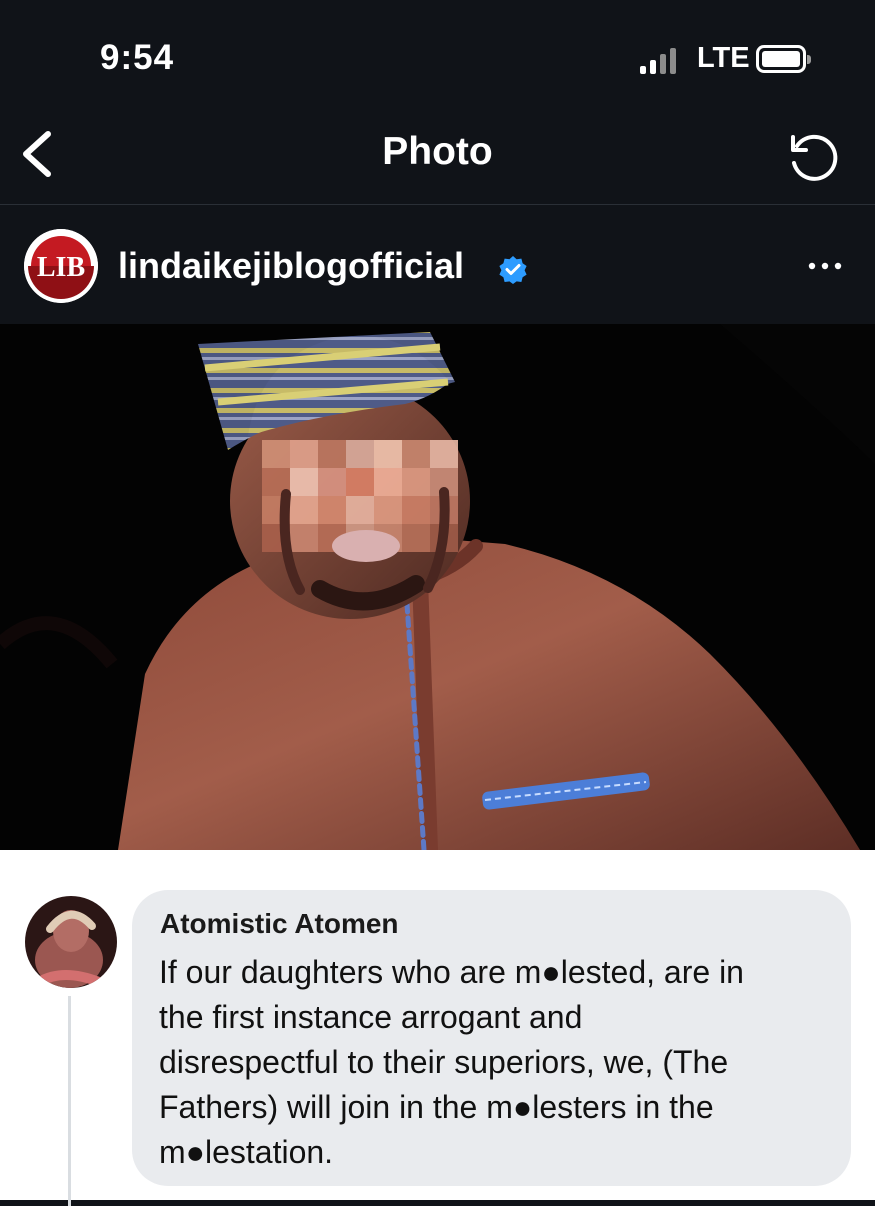 The width and height of the screenshot is (875, 1206). Describe the element at coordinates (658, 61) in the screenshot. I see `signal-icon` at that location.